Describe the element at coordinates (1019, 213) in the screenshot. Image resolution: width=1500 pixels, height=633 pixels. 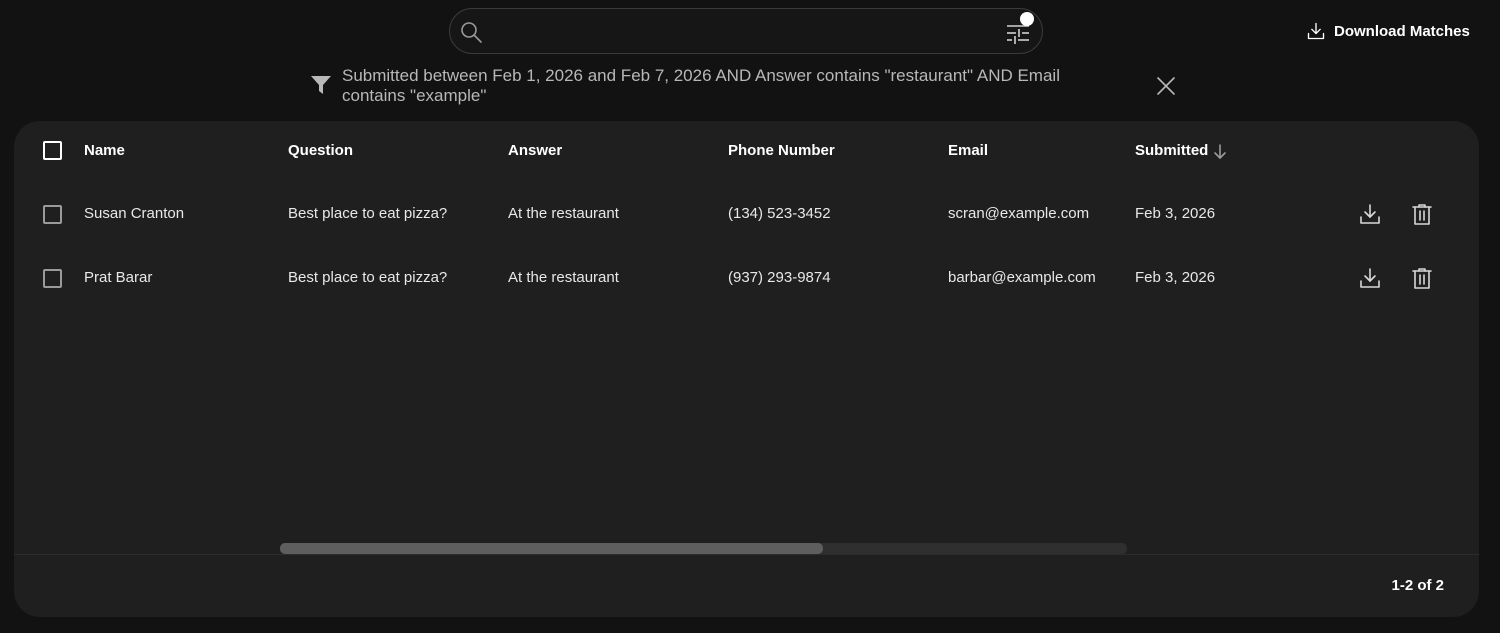
I see `cell-email: scran@example.com` at that location.